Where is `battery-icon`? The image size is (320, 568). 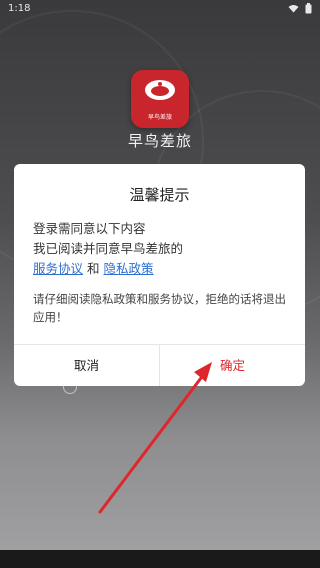
battery-icon is located at coordinates (308, 8).